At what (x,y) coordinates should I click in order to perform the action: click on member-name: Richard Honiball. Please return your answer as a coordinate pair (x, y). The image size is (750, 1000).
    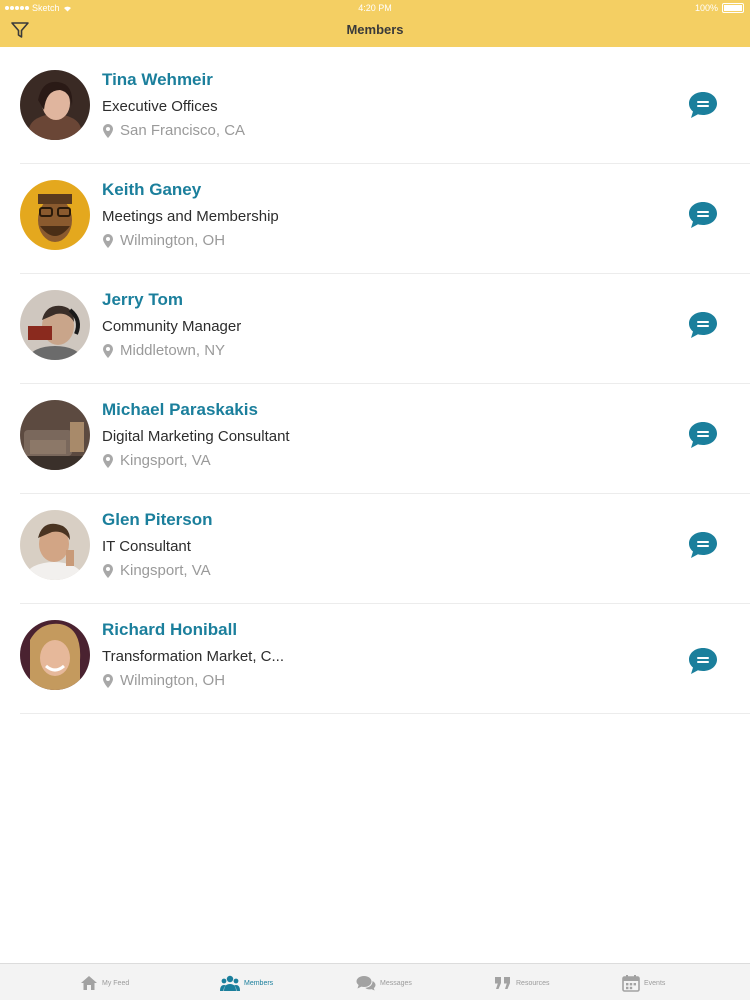
    Looking at the image, I should click on (169, 630).